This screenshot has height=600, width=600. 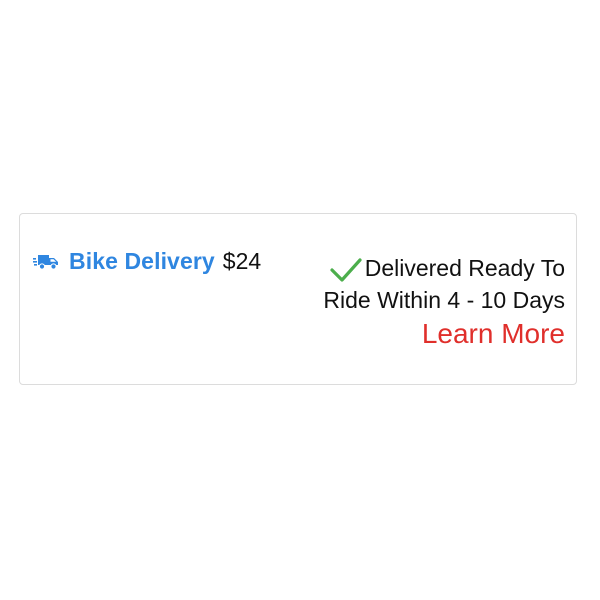 I want to click on delivery-truck-icon, so click(x=47, y=262).